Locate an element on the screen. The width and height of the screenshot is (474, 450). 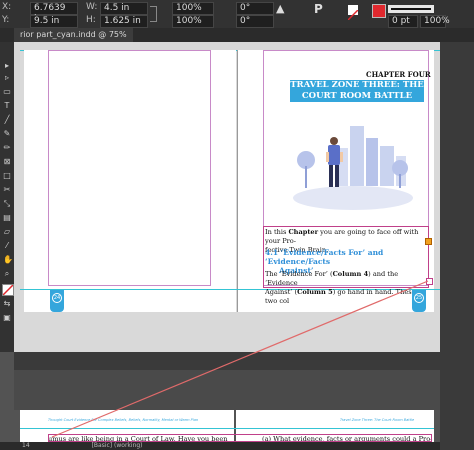
page-indicator: 14 is located at coordinates (26, 445).